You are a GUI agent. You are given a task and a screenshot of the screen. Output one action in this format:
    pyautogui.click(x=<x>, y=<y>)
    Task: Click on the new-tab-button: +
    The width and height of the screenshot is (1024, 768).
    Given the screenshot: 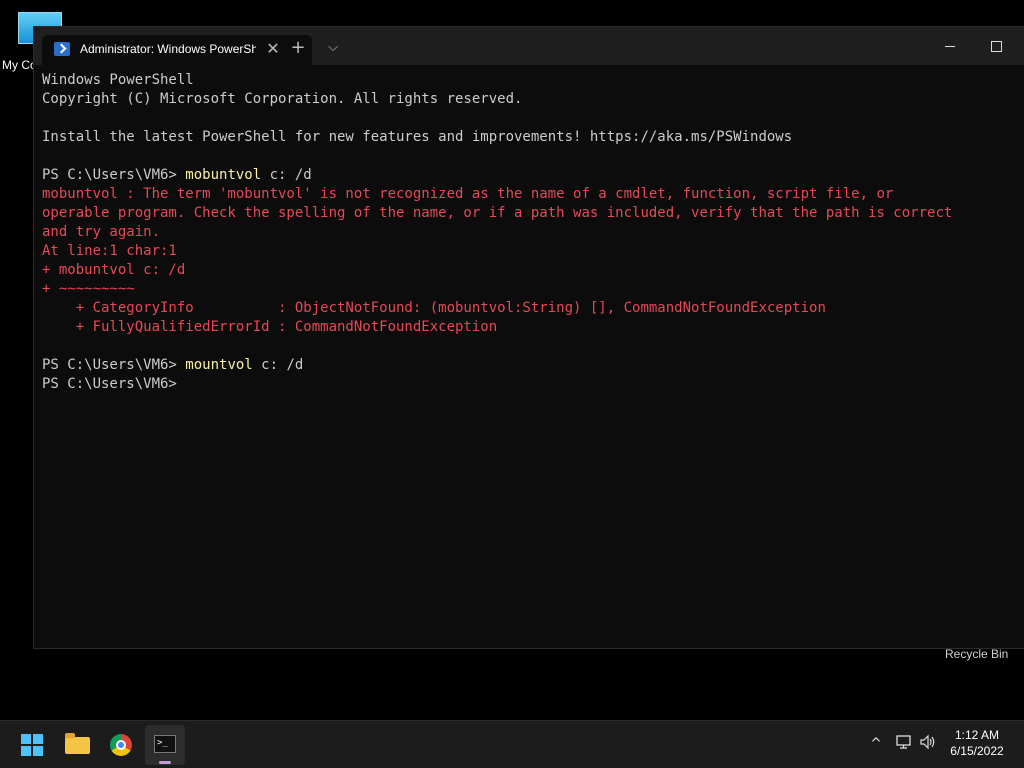 What is the action you would take?
    pyautogui.click(x=298, y=48)
    